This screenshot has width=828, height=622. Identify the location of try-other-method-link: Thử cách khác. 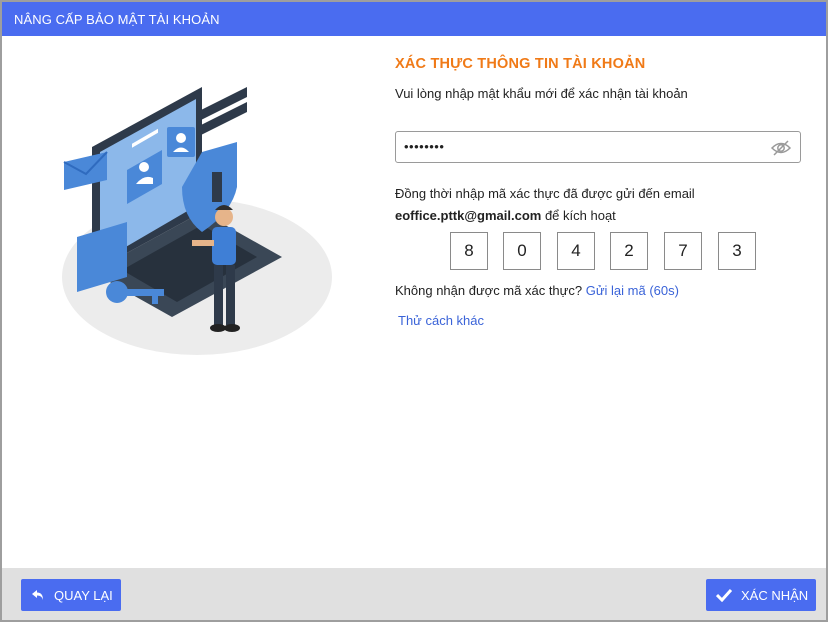
(441, 320).